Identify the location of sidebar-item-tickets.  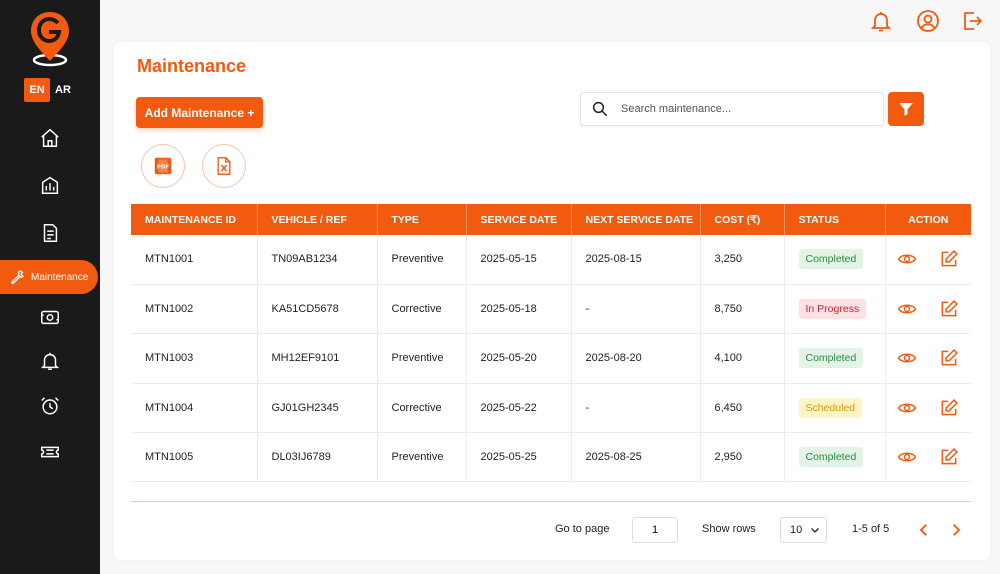
(50, 452).